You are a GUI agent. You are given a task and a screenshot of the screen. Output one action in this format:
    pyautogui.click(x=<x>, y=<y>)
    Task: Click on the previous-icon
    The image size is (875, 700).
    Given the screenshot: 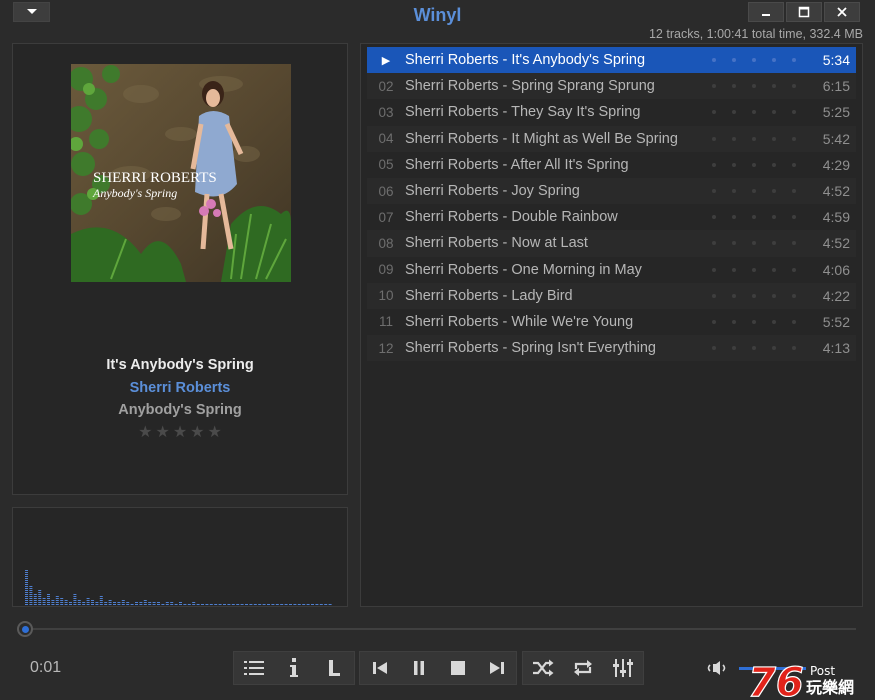 What is the action you would take?
    pyautogui.click(x=379, y=668)
    